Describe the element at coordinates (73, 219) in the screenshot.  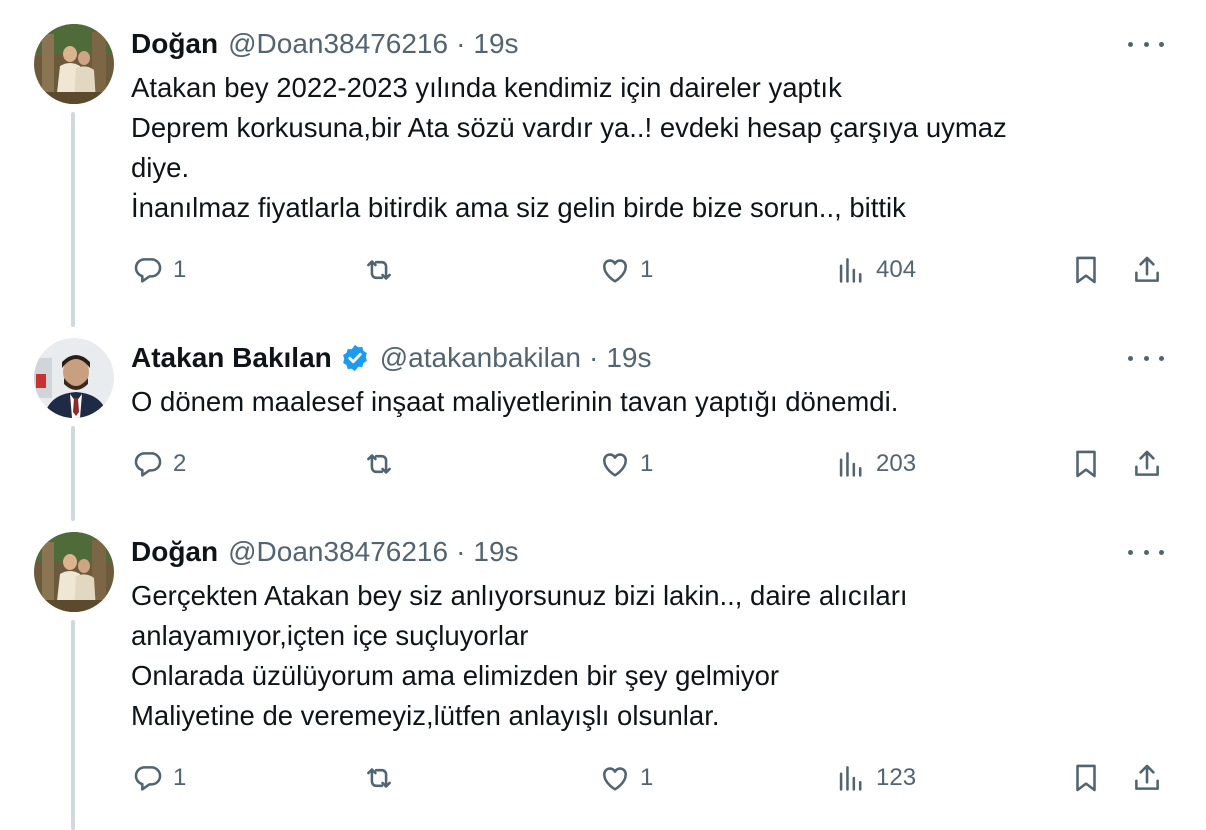
I see `thread-line` at that location.